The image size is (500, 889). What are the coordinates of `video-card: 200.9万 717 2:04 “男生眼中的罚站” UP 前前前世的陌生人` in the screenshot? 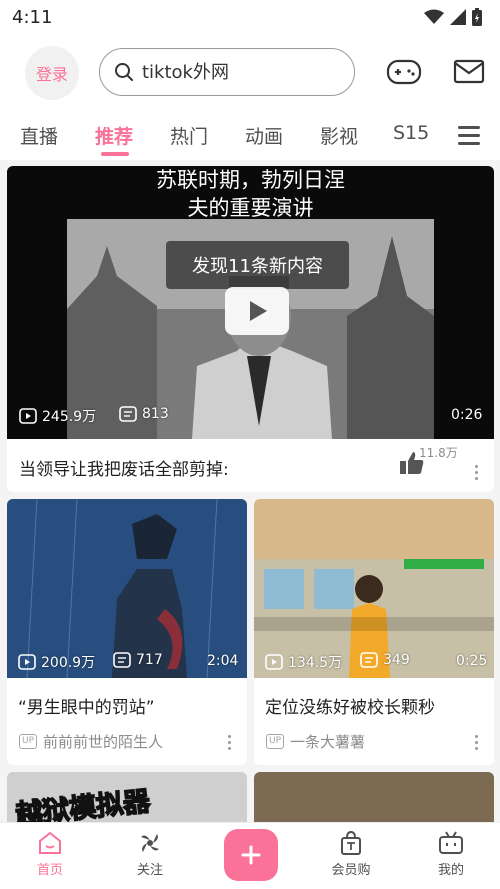 It's located at (127, 632).